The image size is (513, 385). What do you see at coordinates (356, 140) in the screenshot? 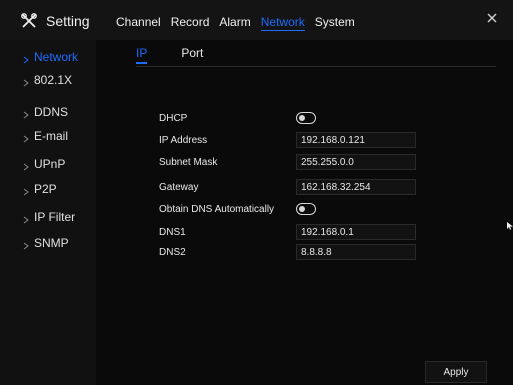
I see `ip-address-field` at bounding box center [356, 140].